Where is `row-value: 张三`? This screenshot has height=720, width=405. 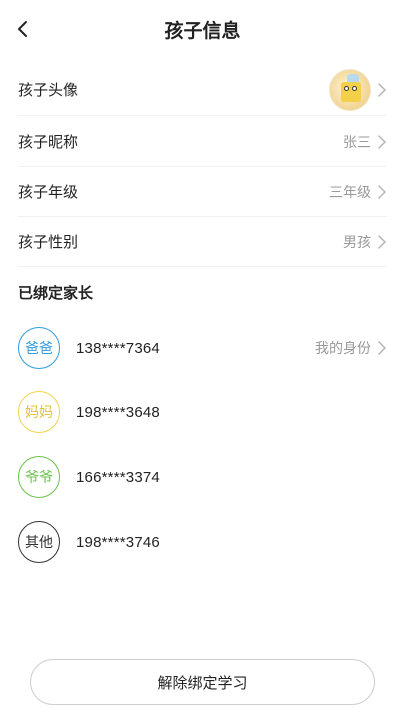 row-value: 张三 is located at coordinates (357, 141).